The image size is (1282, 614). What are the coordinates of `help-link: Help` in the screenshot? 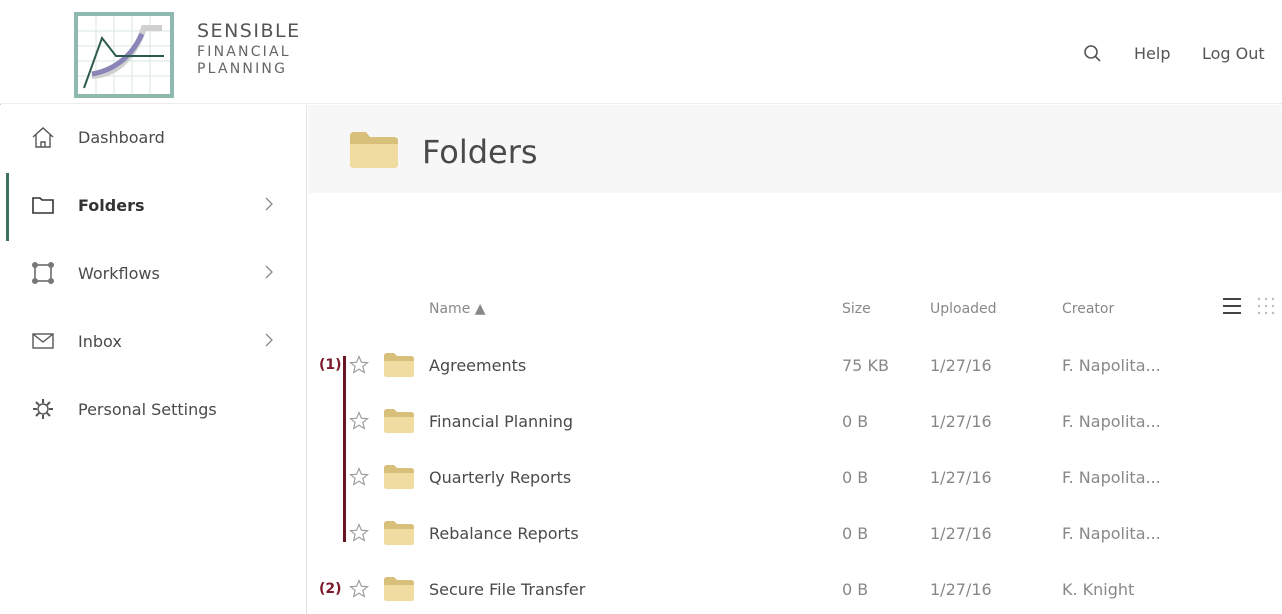 It's located at (1152, 53).